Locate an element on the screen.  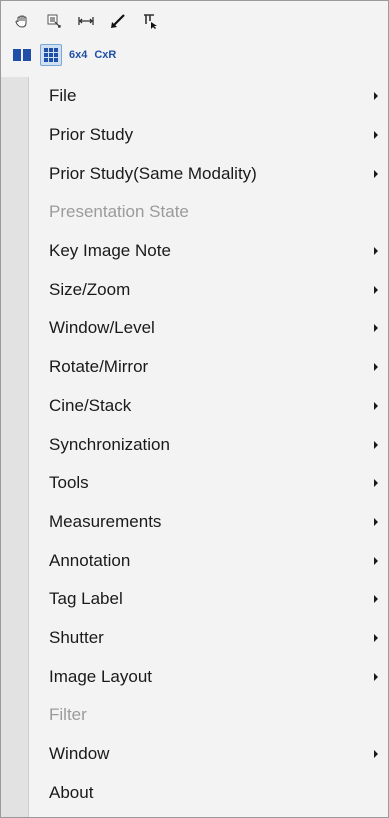
menu-item-presentation-state: Presentation State is located at coordinates (194, 212).